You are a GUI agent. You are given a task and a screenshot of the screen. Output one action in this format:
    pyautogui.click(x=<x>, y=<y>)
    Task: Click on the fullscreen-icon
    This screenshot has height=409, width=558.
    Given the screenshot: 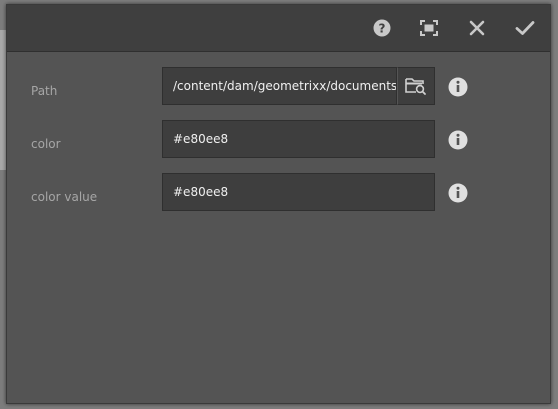 What is the action you would take?
    pyautogui.click(x=429, y=28)
    